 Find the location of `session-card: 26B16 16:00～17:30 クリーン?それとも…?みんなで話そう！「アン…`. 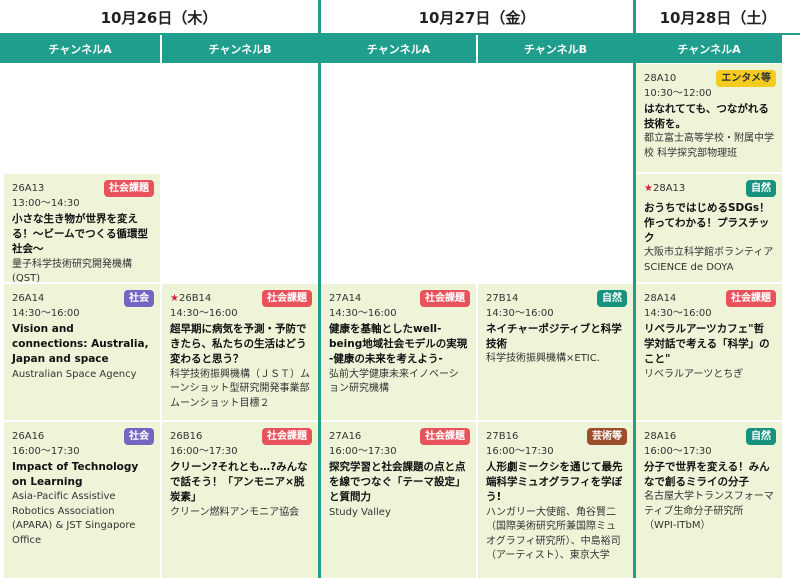

session-card: 26B16 16:00～17:30 クリーン?それとも…?みんなで話そう！「アン… is located at coordinates (240, 500).